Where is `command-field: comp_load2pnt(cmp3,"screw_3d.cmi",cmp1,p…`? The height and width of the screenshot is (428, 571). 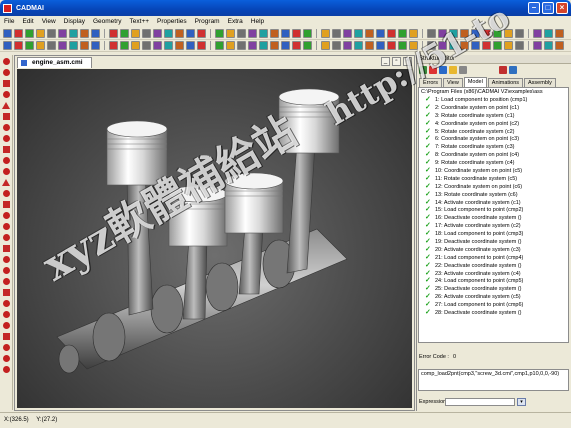
command-field: comp_load2pnt(cmp3,"screw_3d.cmi",cmp1,p… is located at coordinates (493, 380).